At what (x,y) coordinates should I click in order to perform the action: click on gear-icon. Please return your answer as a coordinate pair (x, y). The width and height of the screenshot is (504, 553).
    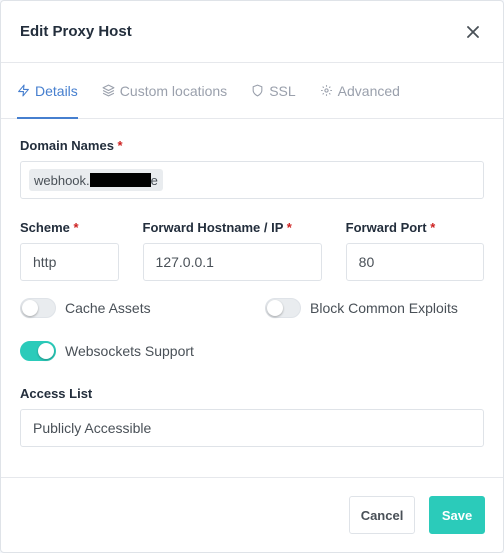
    Looking at the image, I should click on (326, 90).